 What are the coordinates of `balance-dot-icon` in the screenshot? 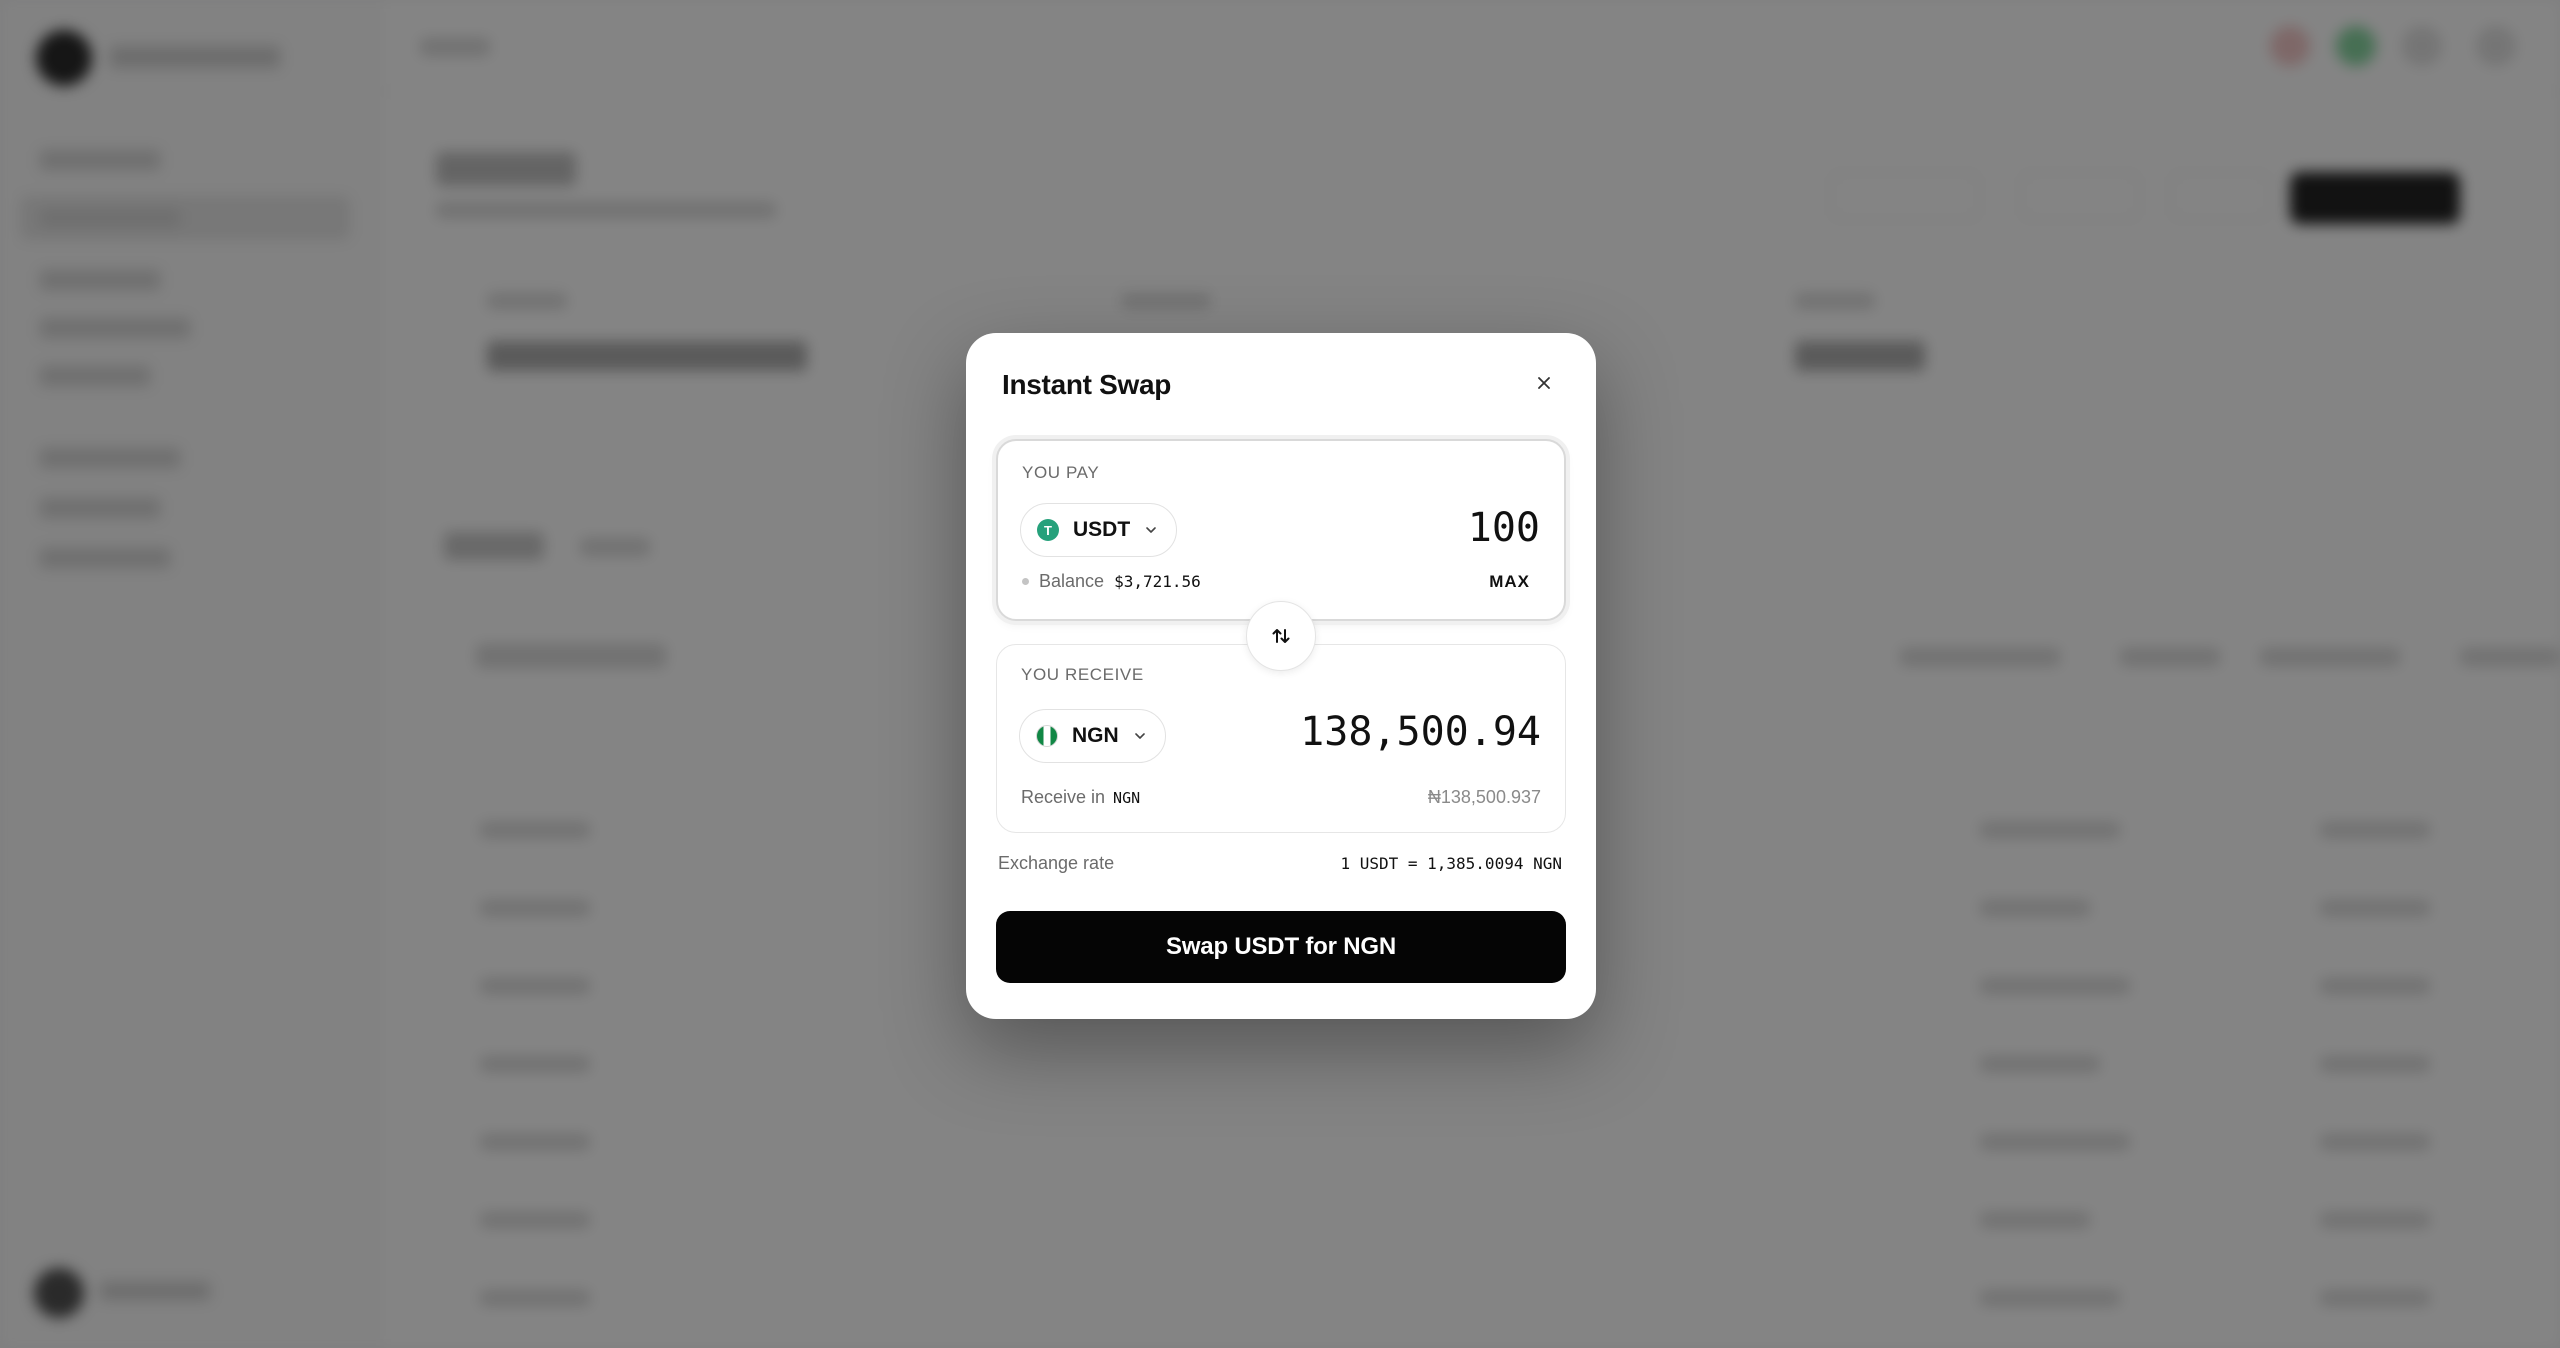 It's located at (1025, 581).